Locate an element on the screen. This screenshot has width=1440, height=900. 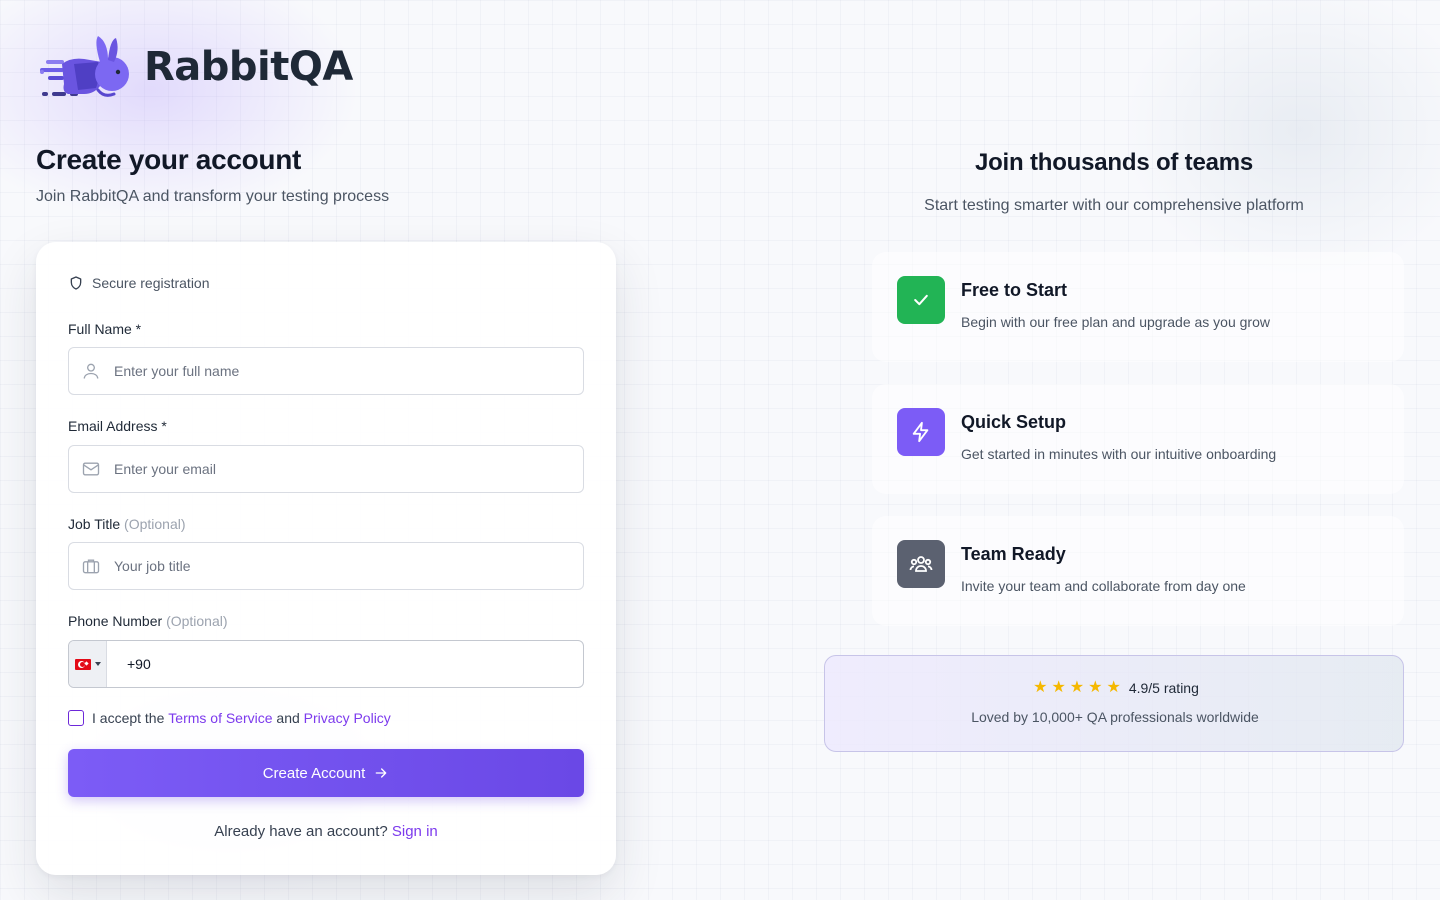
brand-name: RabbitQA is located at coordinates (248, 67).